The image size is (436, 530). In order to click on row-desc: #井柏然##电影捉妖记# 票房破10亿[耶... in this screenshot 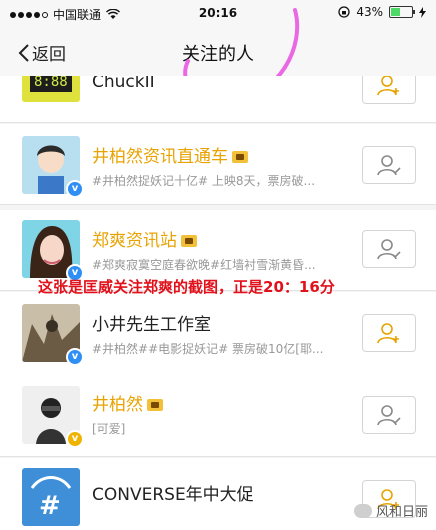, I will do `click(208, 349)`.